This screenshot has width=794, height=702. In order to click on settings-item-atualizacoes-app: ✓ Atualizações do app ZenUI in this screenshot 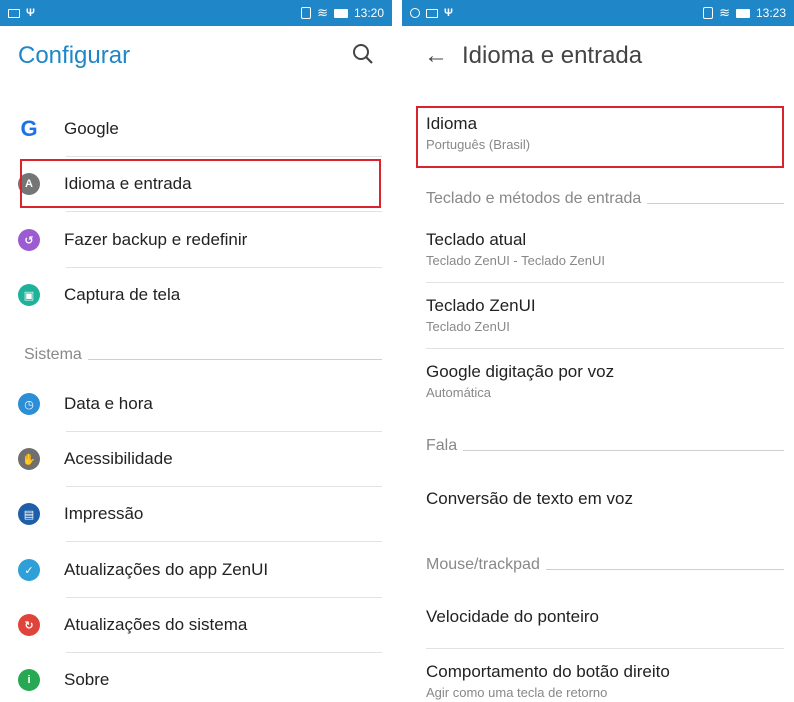, I will do `click(200, 570)`.